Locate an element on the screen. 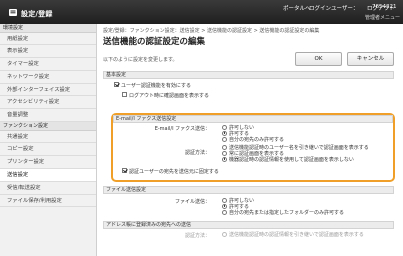  section-header-basic: 基本設定 is located at coordinates (248, 75).